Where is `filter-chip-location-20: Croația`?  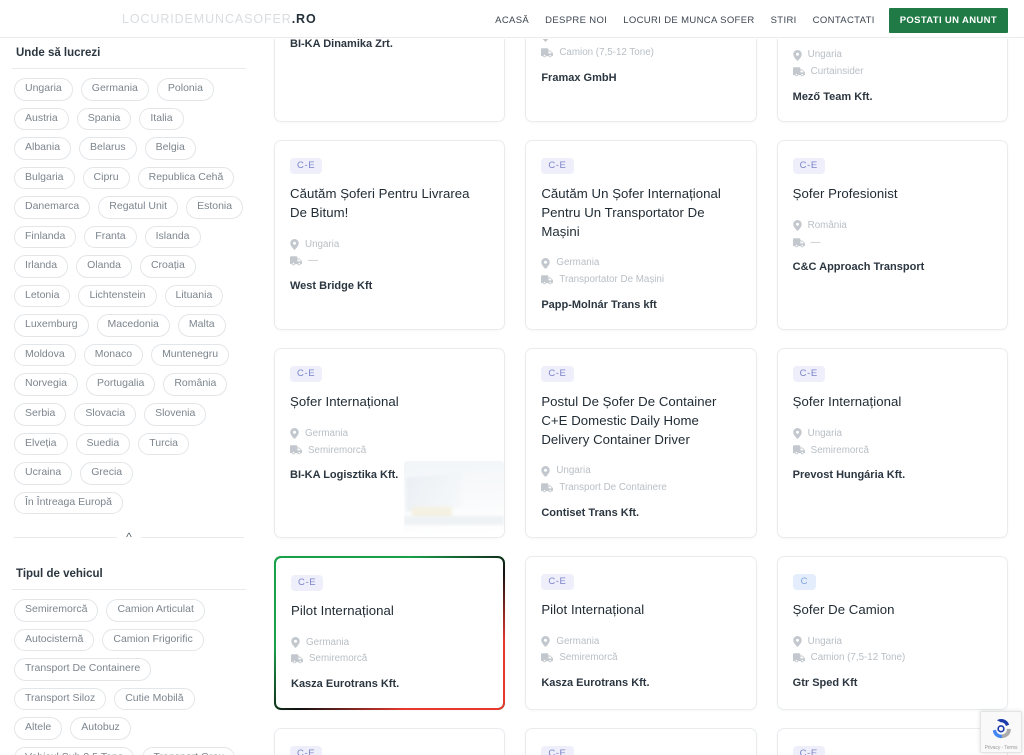 filter-chip-location-20: Croația is located at coordinates (167, 266).